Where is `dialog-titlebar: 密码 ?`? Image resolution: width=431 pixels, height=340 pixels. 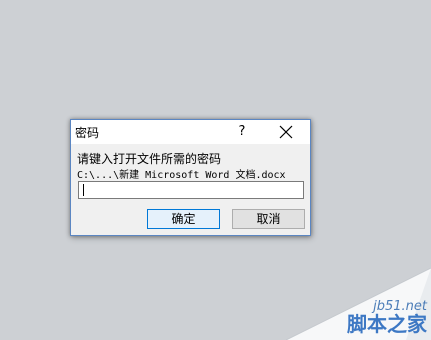
dialog-titlebar: 密码 ? is located at coordinates (190, 132).